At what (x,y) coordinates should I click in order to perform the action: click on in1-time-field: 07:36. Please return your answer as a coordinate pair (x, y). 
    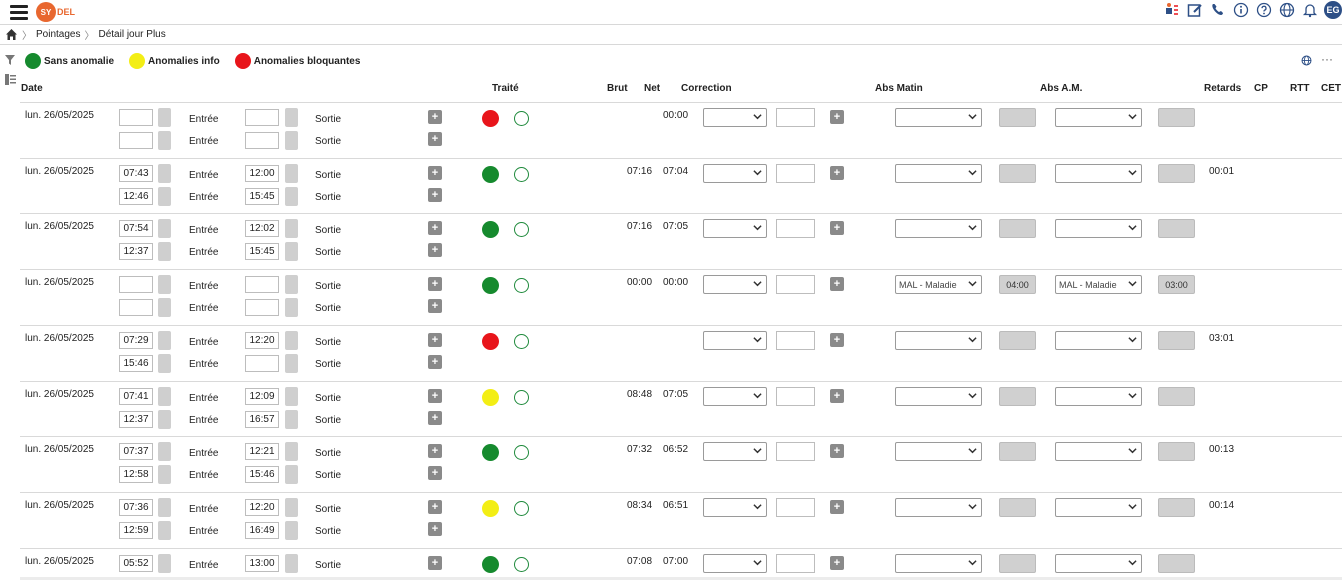
    Looking at the image, I should click on (136, 507).